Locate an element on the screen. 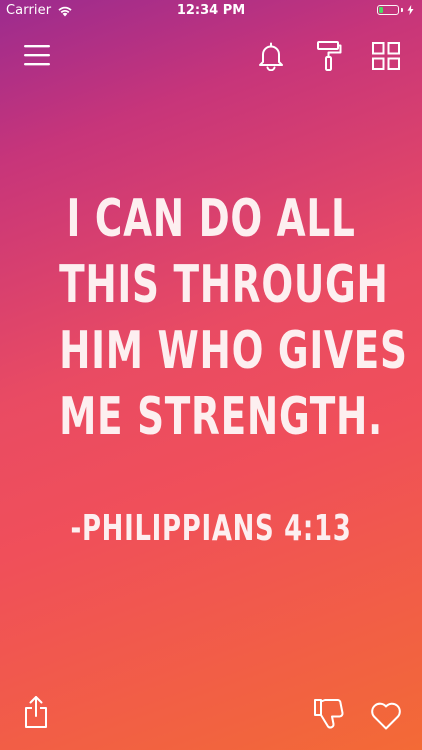 The width and height of the screenshot is (422, 750). battery-icon is located at coordinates (388, 10).